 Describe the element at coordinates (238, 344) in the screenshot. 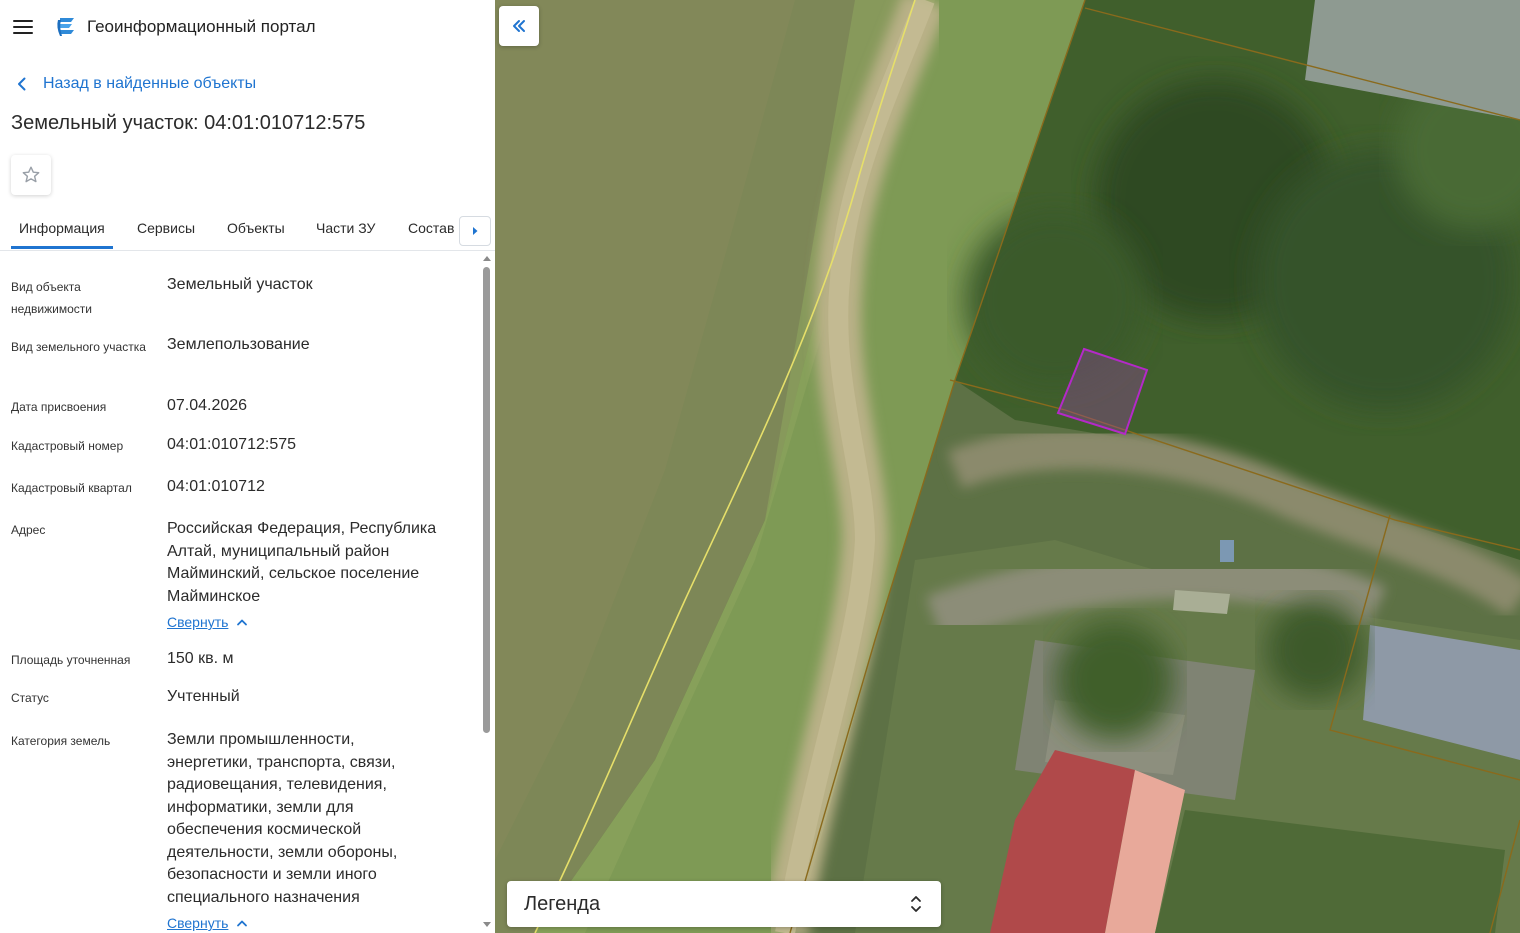

I see `info-value: Землепользование` at that location.